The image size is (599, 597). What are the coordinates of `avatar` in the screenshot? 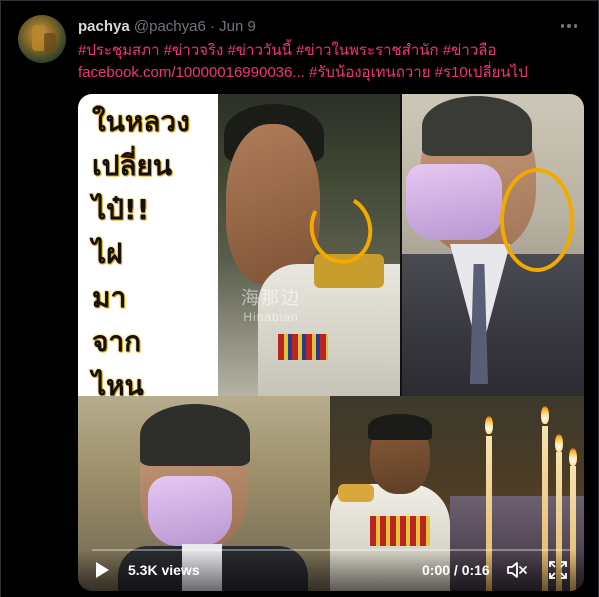 It's located at (42, 39).